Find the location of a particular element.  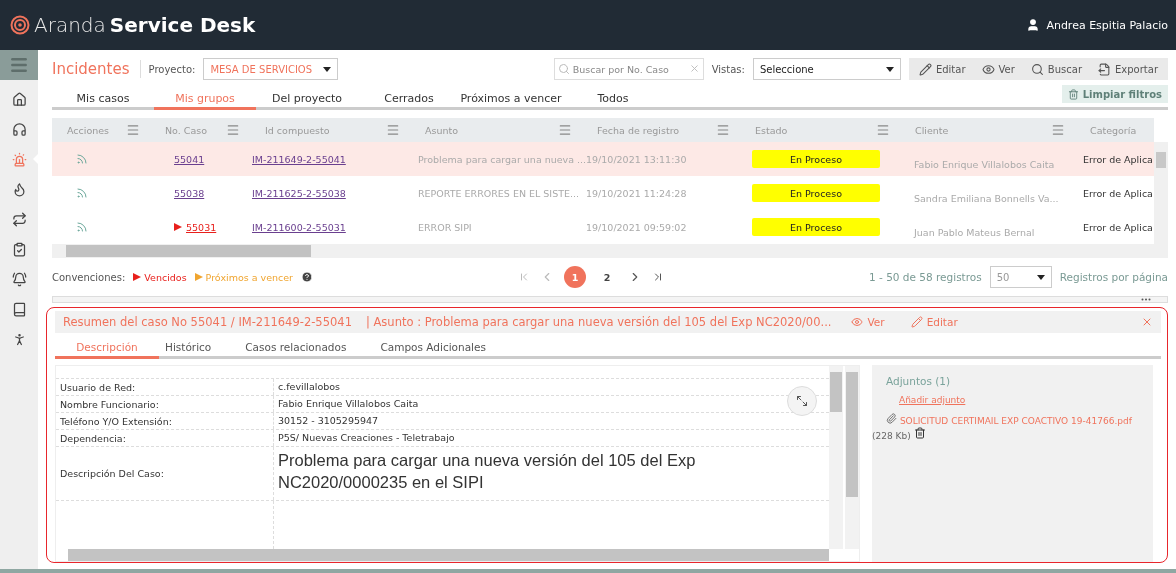

expand-icon is located at coordinates (802, 401).